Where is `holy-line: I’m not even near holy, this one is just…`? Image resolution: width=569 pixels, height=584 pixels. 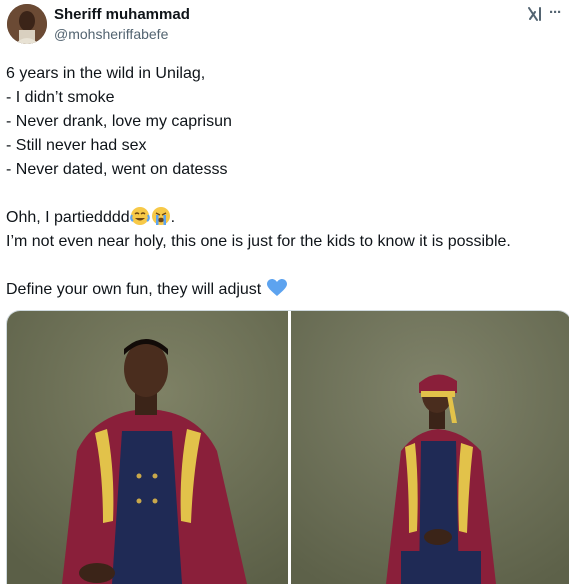 holy-line: I’m not even near holy, this one is just… is located at coordinates (285, 242).